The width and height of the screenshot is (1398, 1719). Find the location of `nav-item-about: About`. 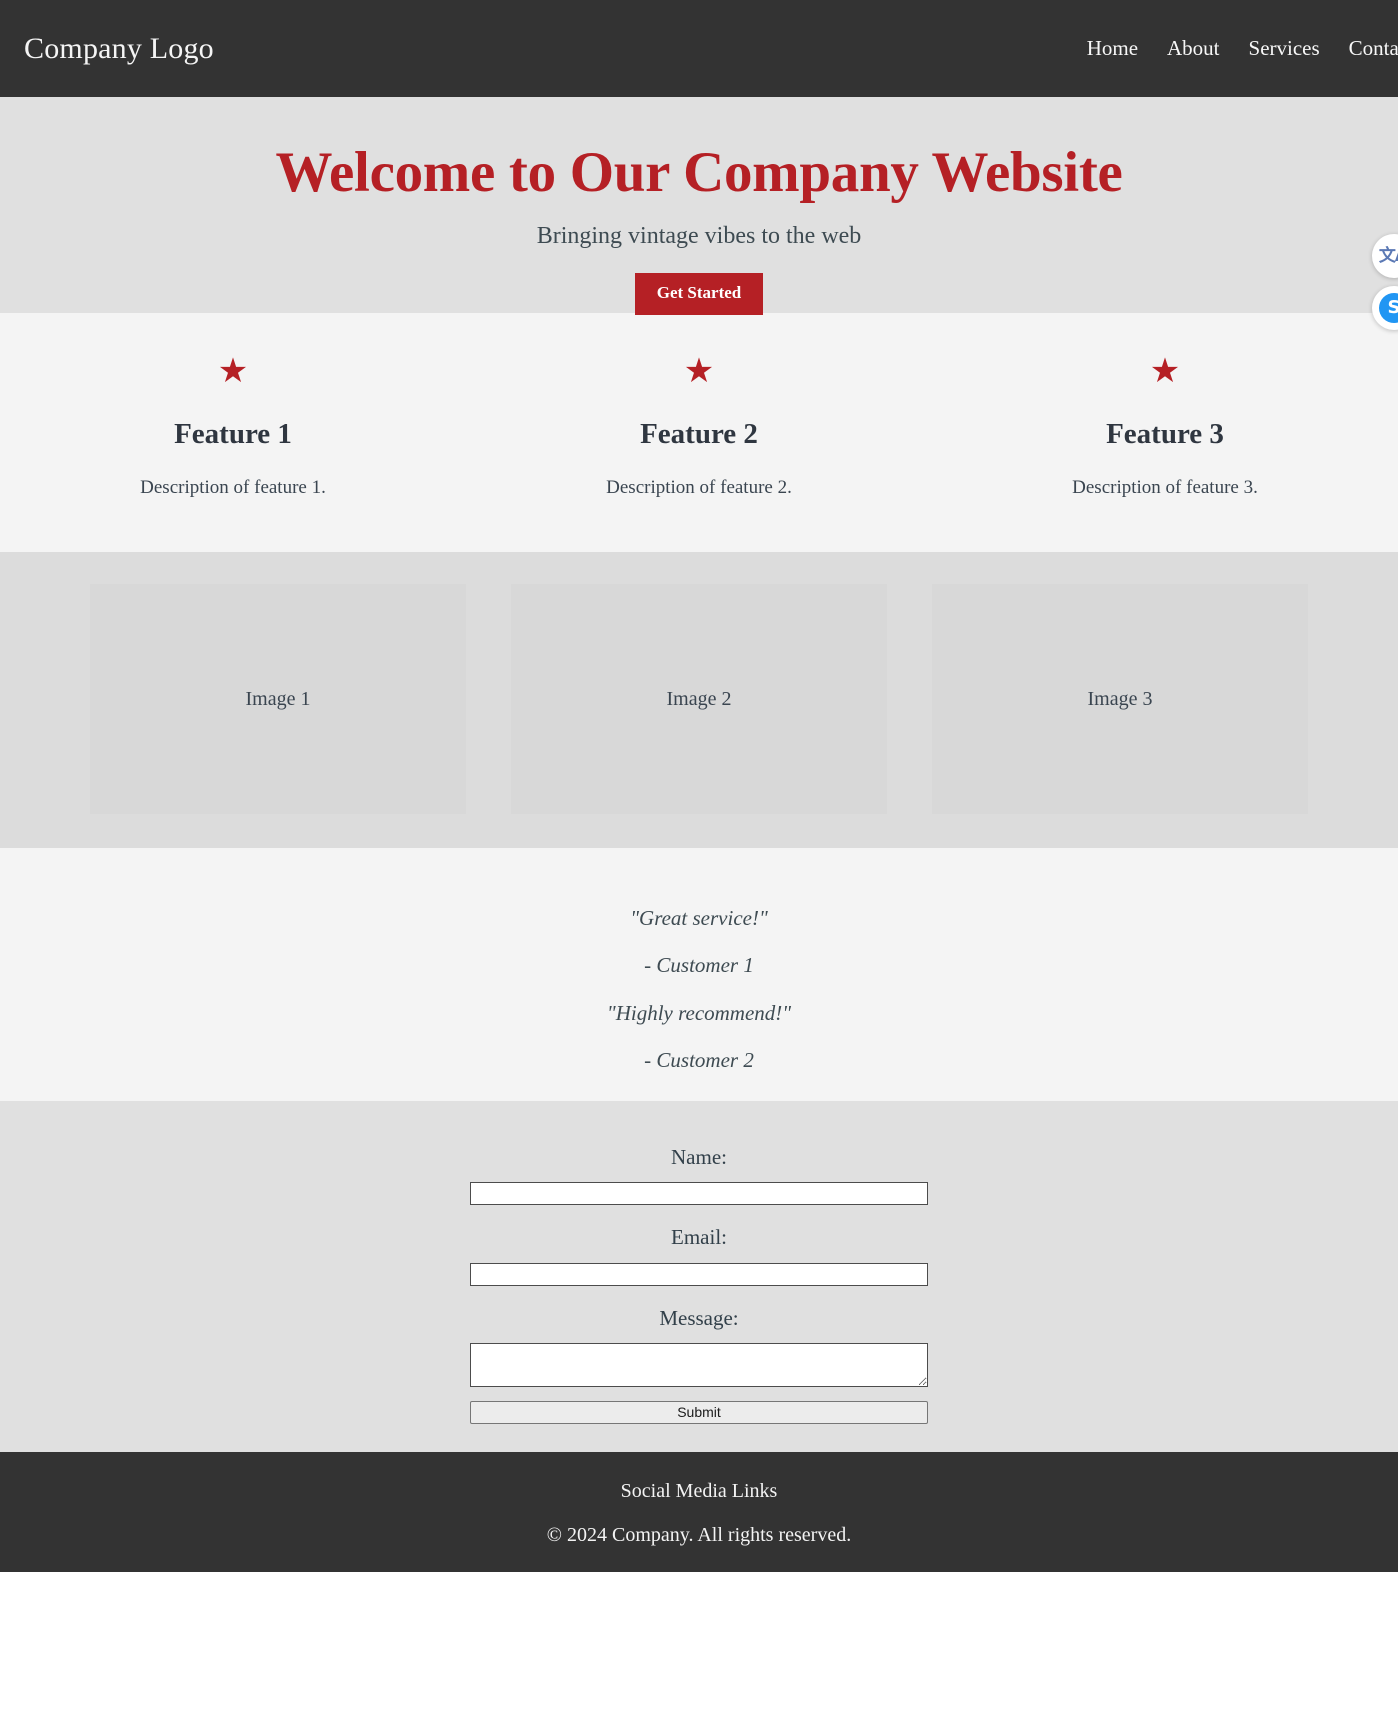

nav-item-about: About is located at coordinates (1193, 48).